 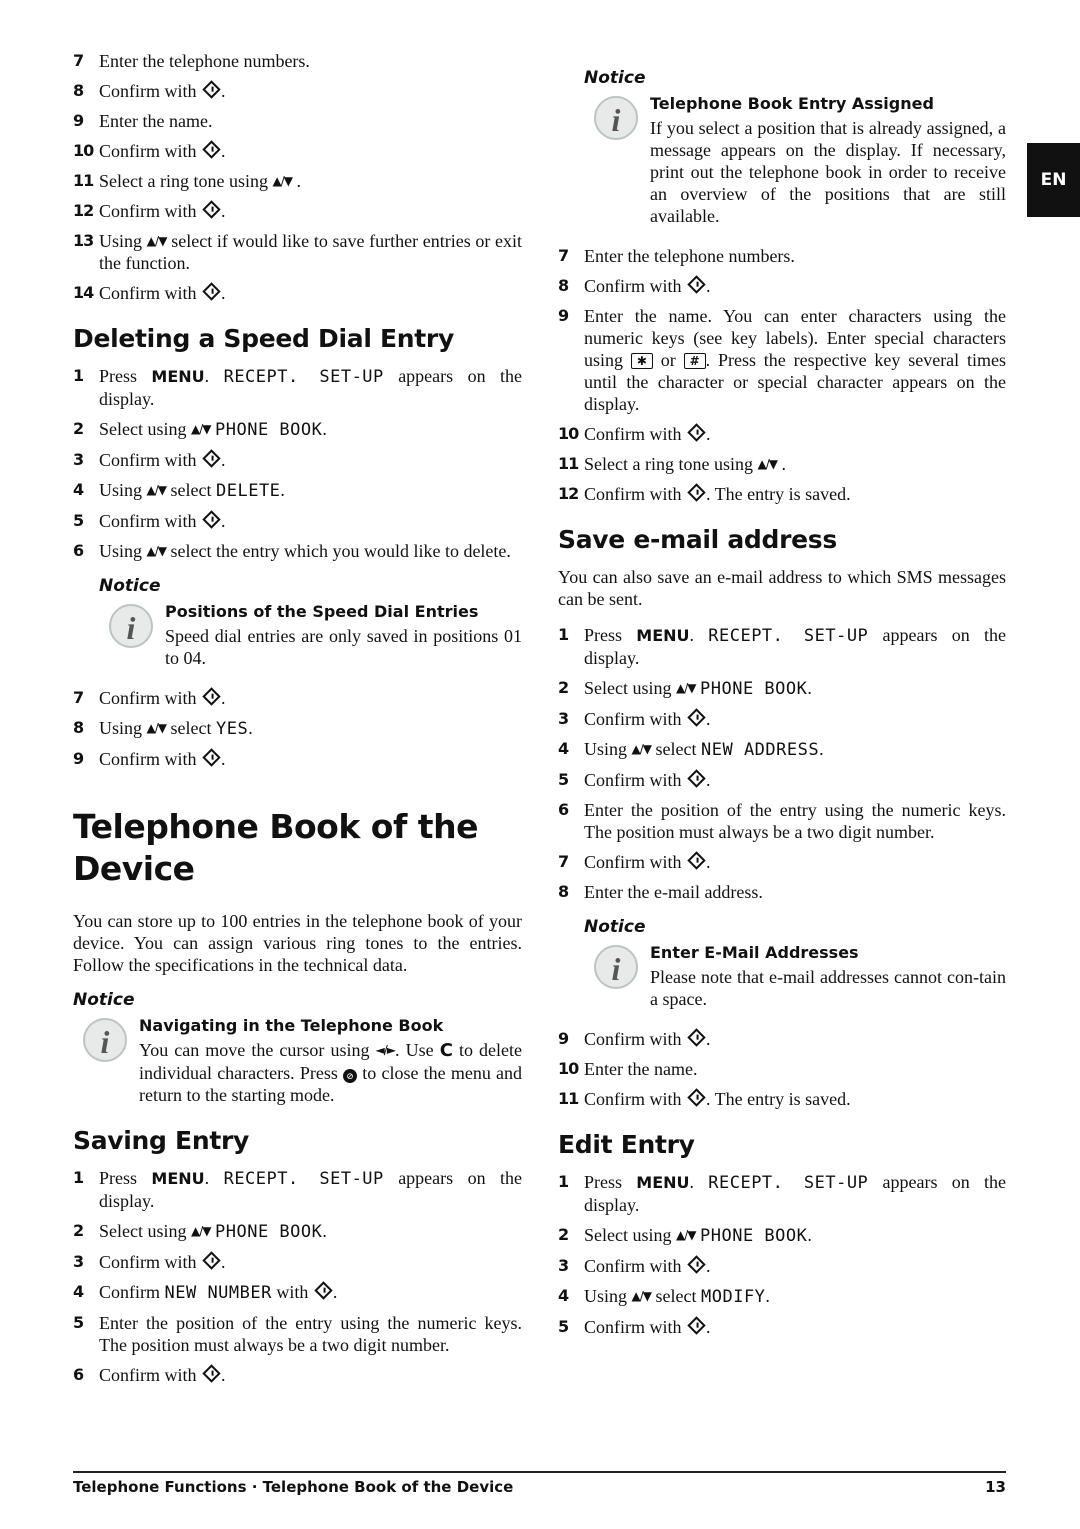 I want to click on display-text: MODIFY, so click(x=733, y=1297).